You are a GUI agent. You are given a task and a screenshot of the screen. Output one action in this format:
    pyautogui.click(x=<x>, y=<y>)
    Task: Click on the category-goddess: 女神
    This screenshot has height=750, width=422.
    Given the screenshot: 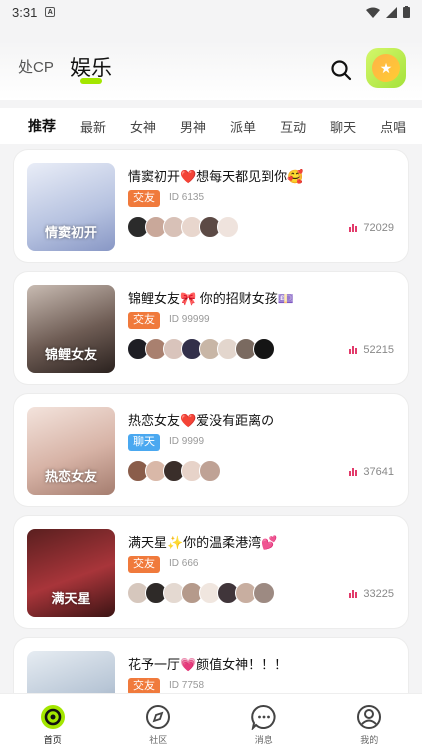 What is the action you would take?
    pyautogui.click(x=143, y=126)
    